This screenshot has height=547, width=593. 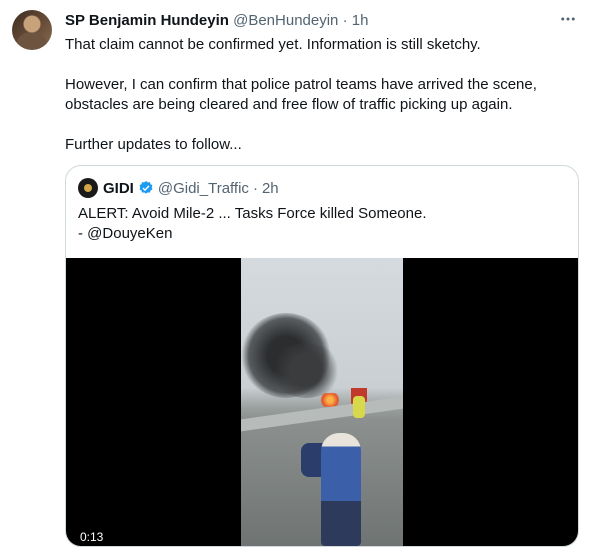 I want to click on more-options-icon, so click(x=568, y=21).